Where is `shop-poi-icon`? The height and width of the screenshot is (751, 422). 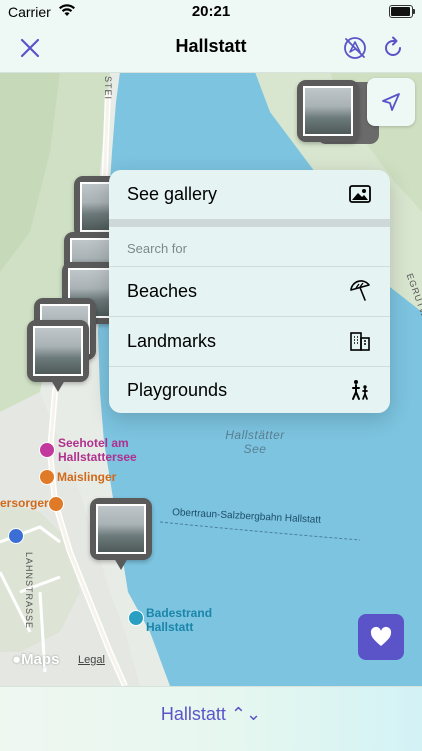
shop-poi-icon is located at coordinates (56, 504).